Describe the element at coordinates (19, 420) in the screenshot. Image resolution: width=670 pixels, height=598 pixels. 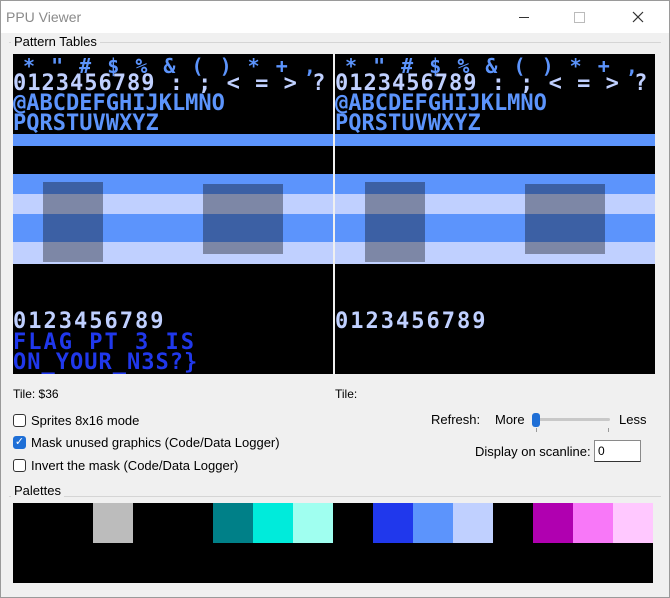
I see `sprites-8x16-box` at that location.